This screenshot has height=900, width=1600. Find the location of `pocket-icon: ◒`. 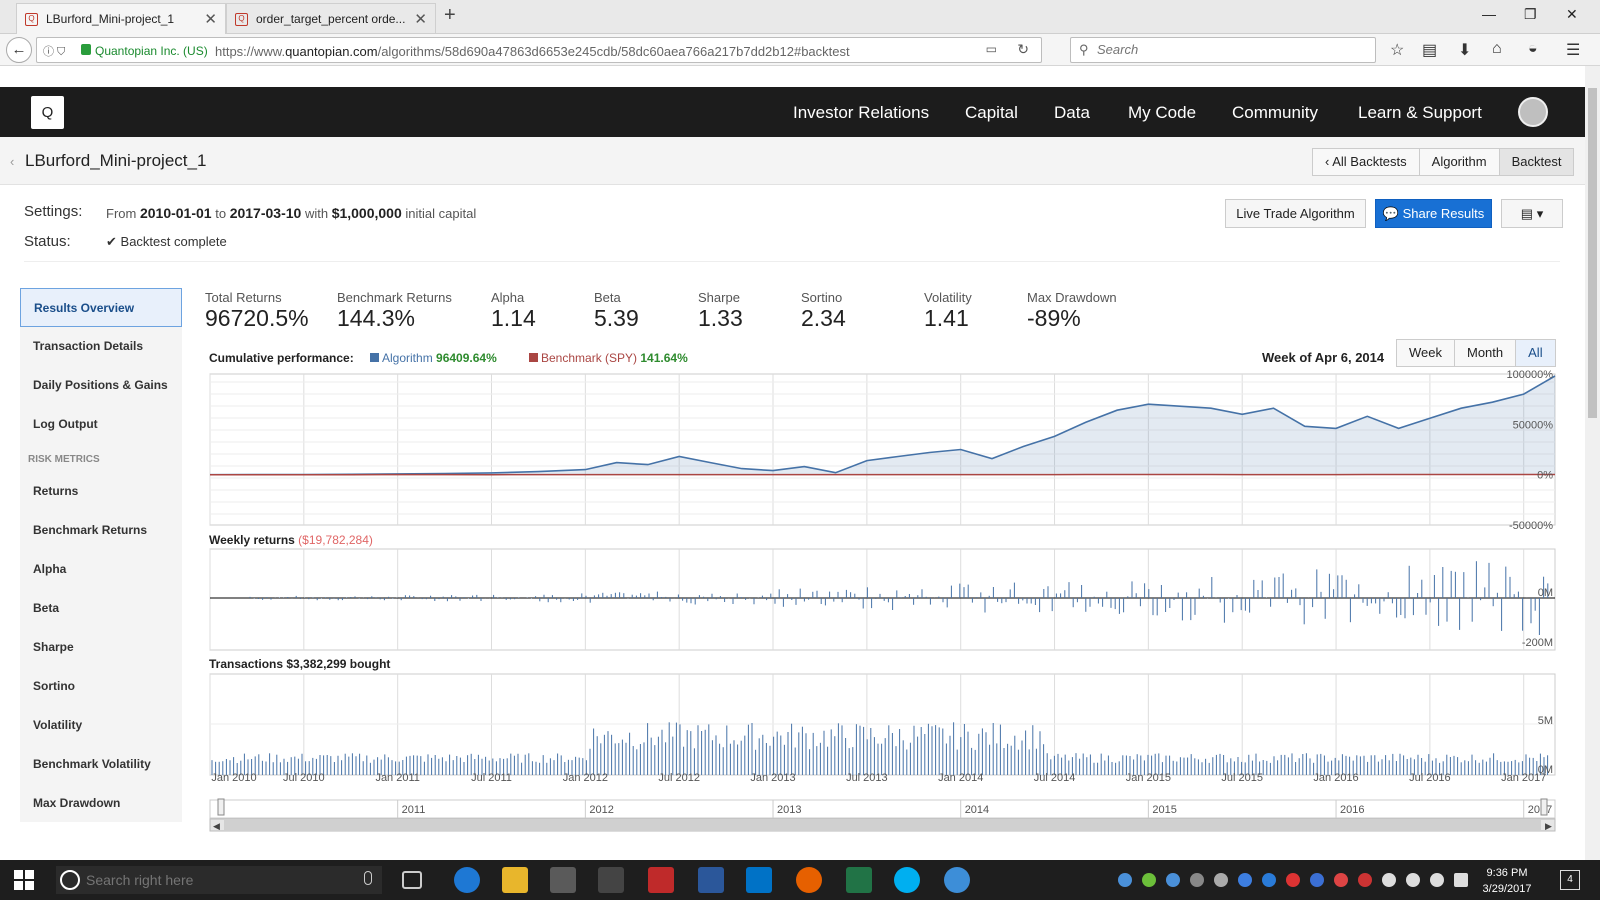

pocket-icon: ◒ is located at coordinates (1533, 49).